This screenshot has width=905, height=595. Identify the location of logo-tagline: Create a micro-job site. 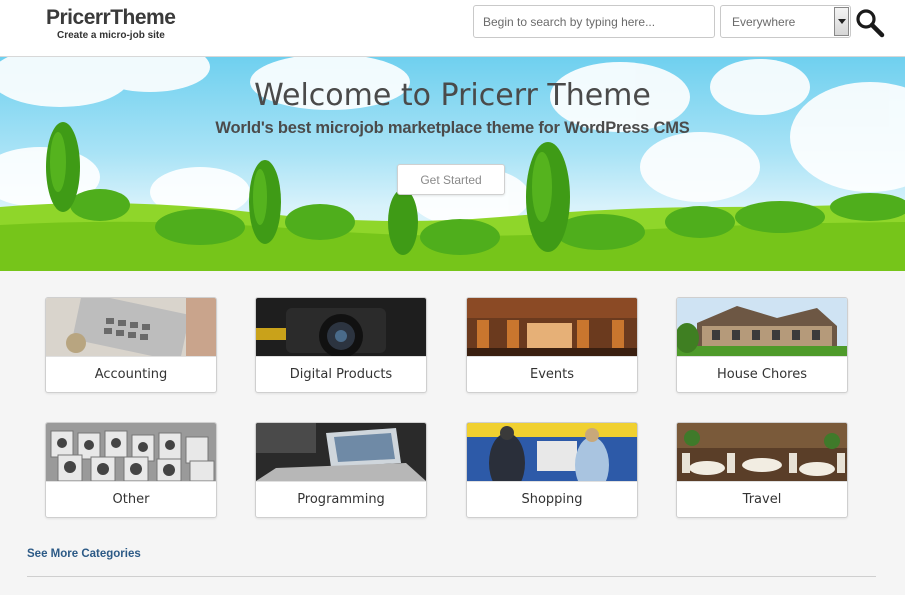
(111, 35).